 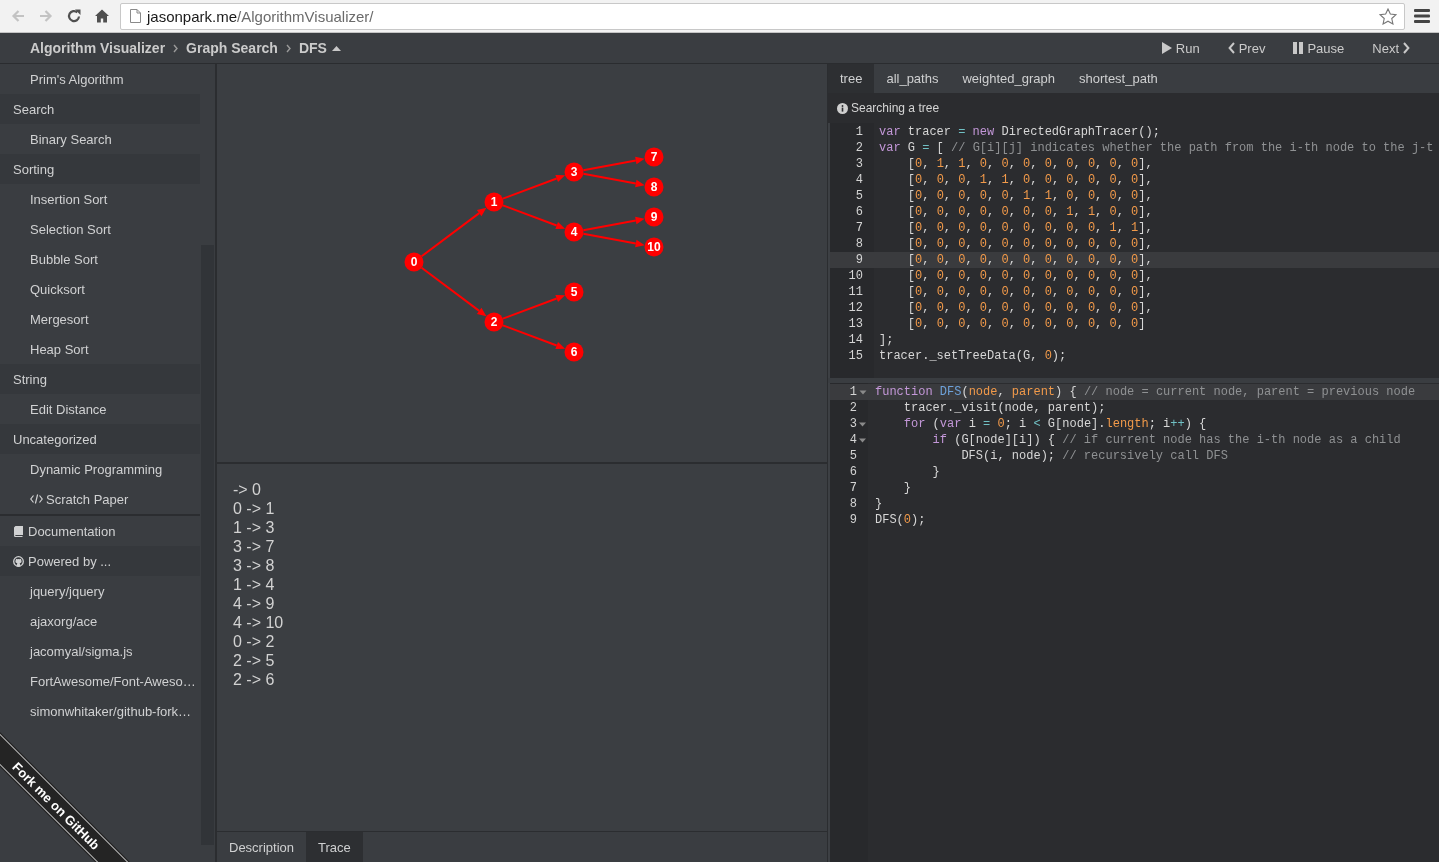 I want to click on graph-node: 2, so click(x=494, y=322).